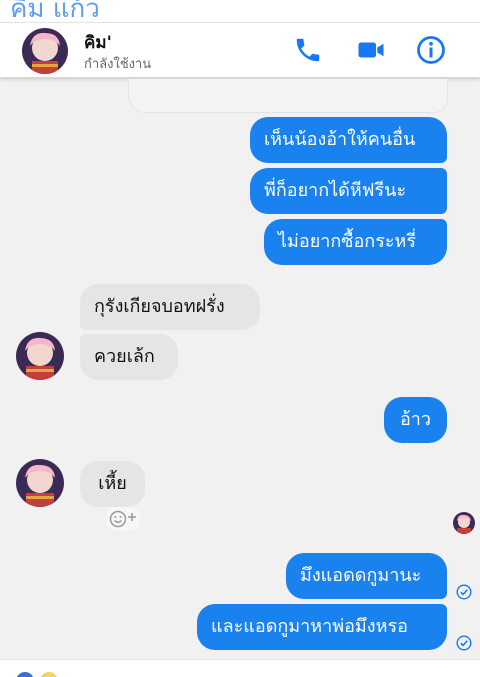 The width and height of the screenshot is (480, 677). I want to click on message-bubble-outgoing: และแอดกูมาหาพ่อมึงหรอ, so click(322, 627).